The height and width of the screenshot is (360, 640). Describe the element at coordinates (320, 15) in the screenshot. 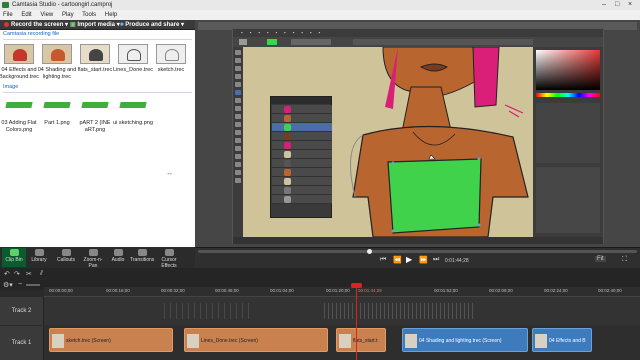

I see `menu-bar: File Edit View Play Tools Help` at that location.